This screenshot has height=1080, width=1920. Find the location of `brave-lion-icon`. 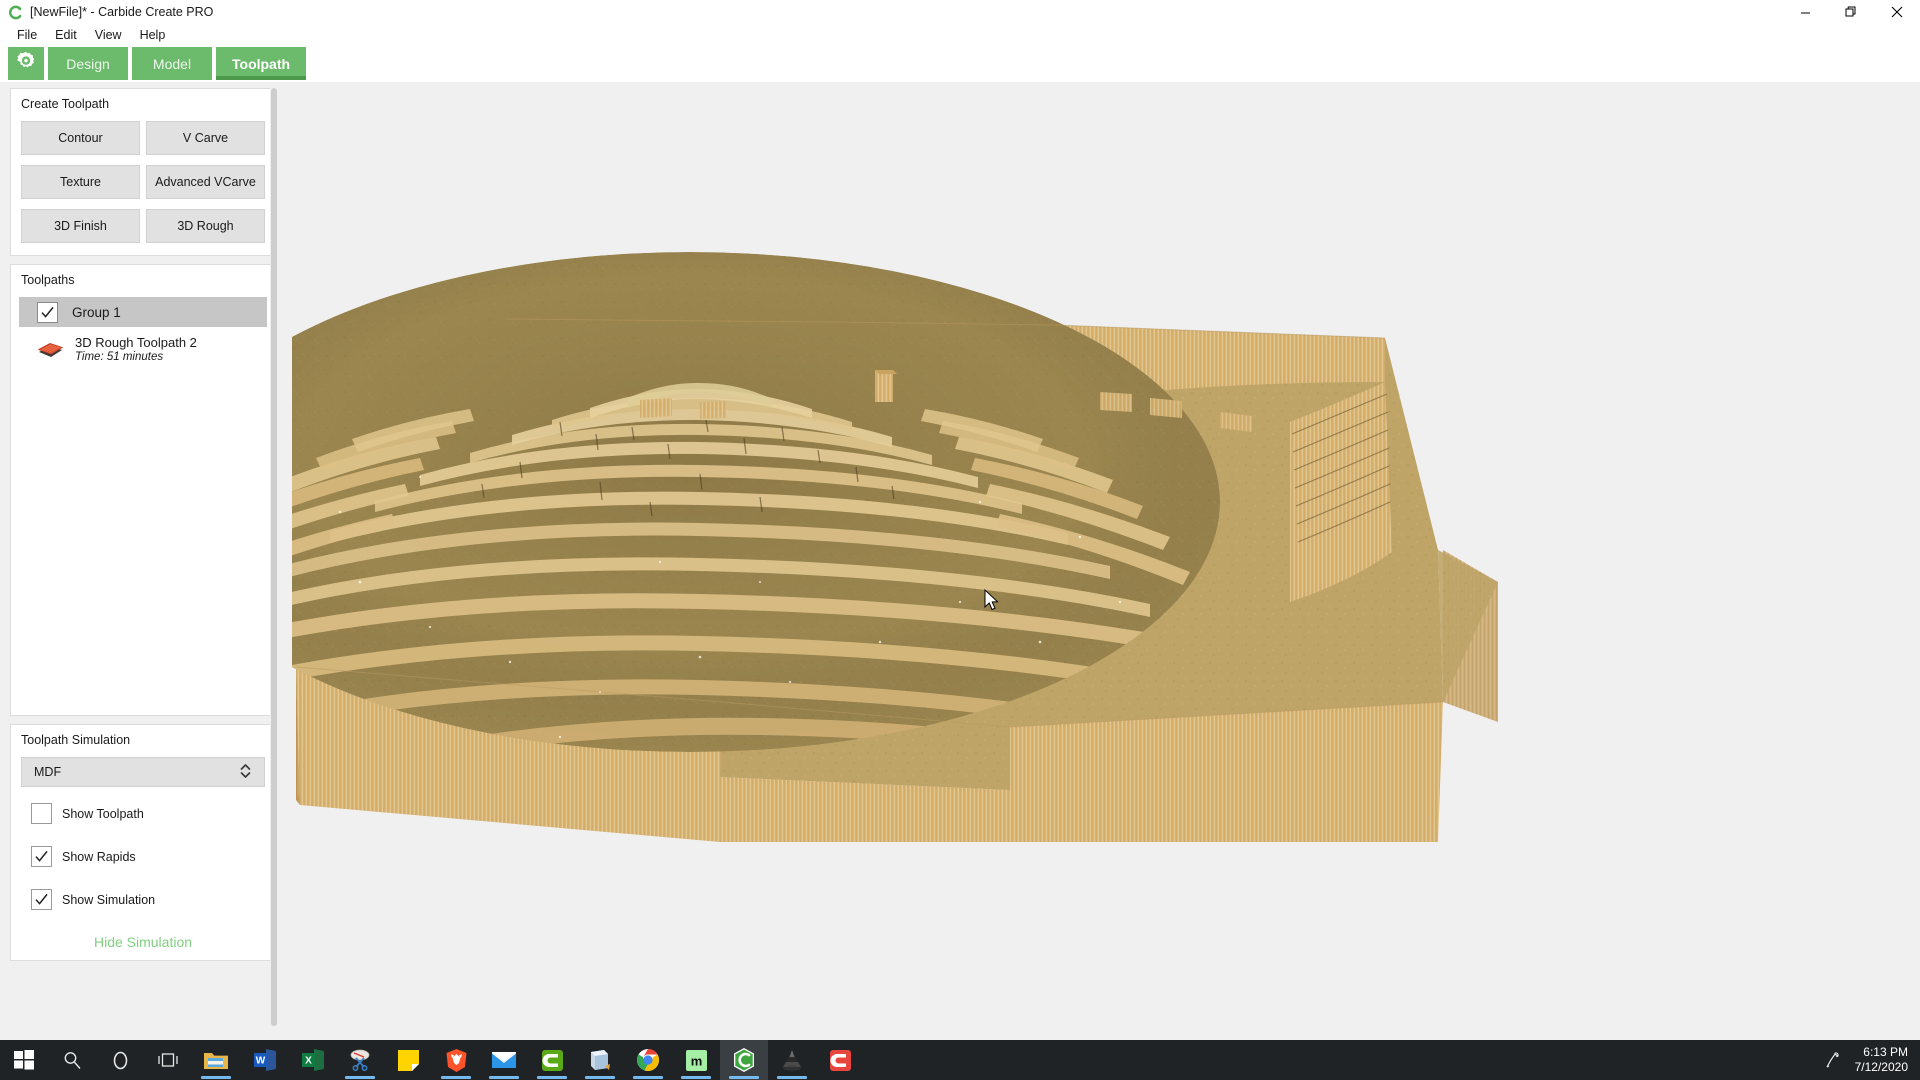

brave-lion-icon is located at coordinates (456, 1060).